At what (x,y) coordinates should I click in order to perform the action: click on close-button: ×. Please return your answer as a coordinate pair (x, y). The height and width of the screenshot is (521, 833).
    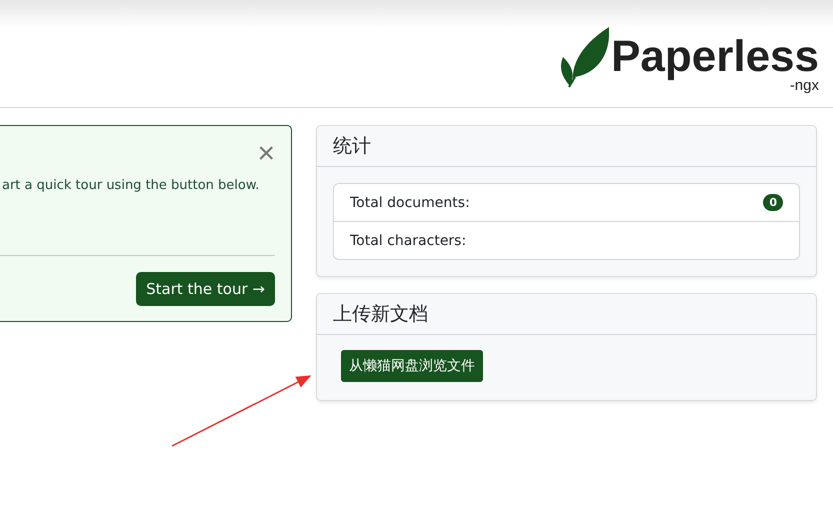
    Looking at the image, I should click on (266, 154).